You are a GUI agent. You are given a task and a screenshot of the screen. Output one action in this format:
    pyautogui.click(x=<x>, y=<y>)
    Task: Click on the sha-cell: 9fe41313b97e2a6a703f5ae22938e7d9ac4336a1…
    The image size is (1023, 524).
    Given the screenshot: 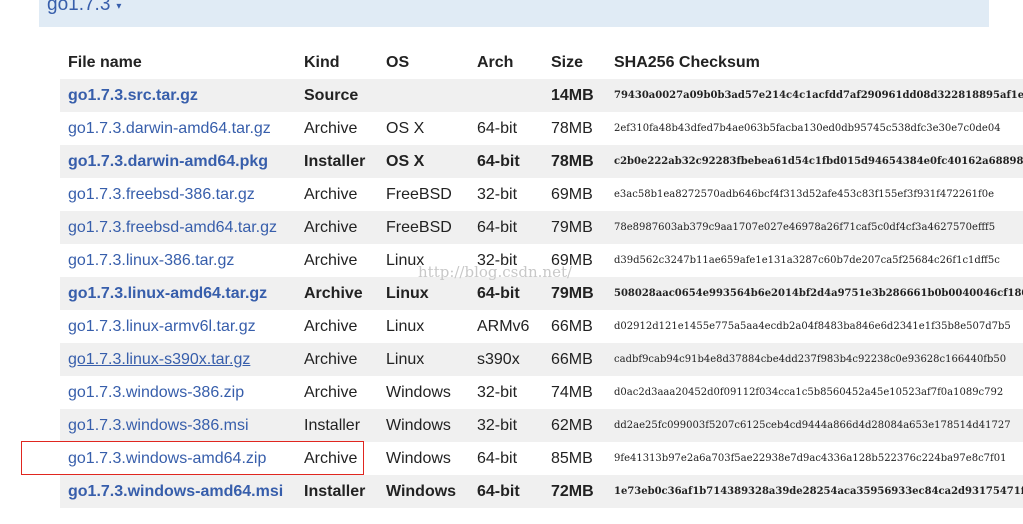 What is the action you would take?
    pyautogui.click(x=814, y=458)
    